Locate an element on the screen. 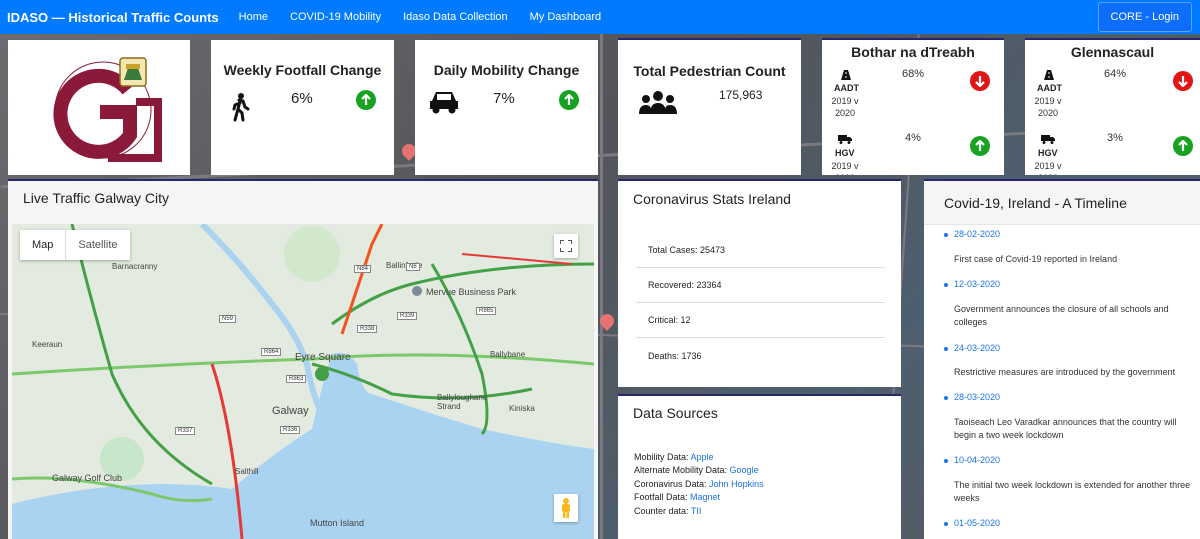 The image size is (1200, 539). road-badge: R339 is located at coordinates (407, 316).